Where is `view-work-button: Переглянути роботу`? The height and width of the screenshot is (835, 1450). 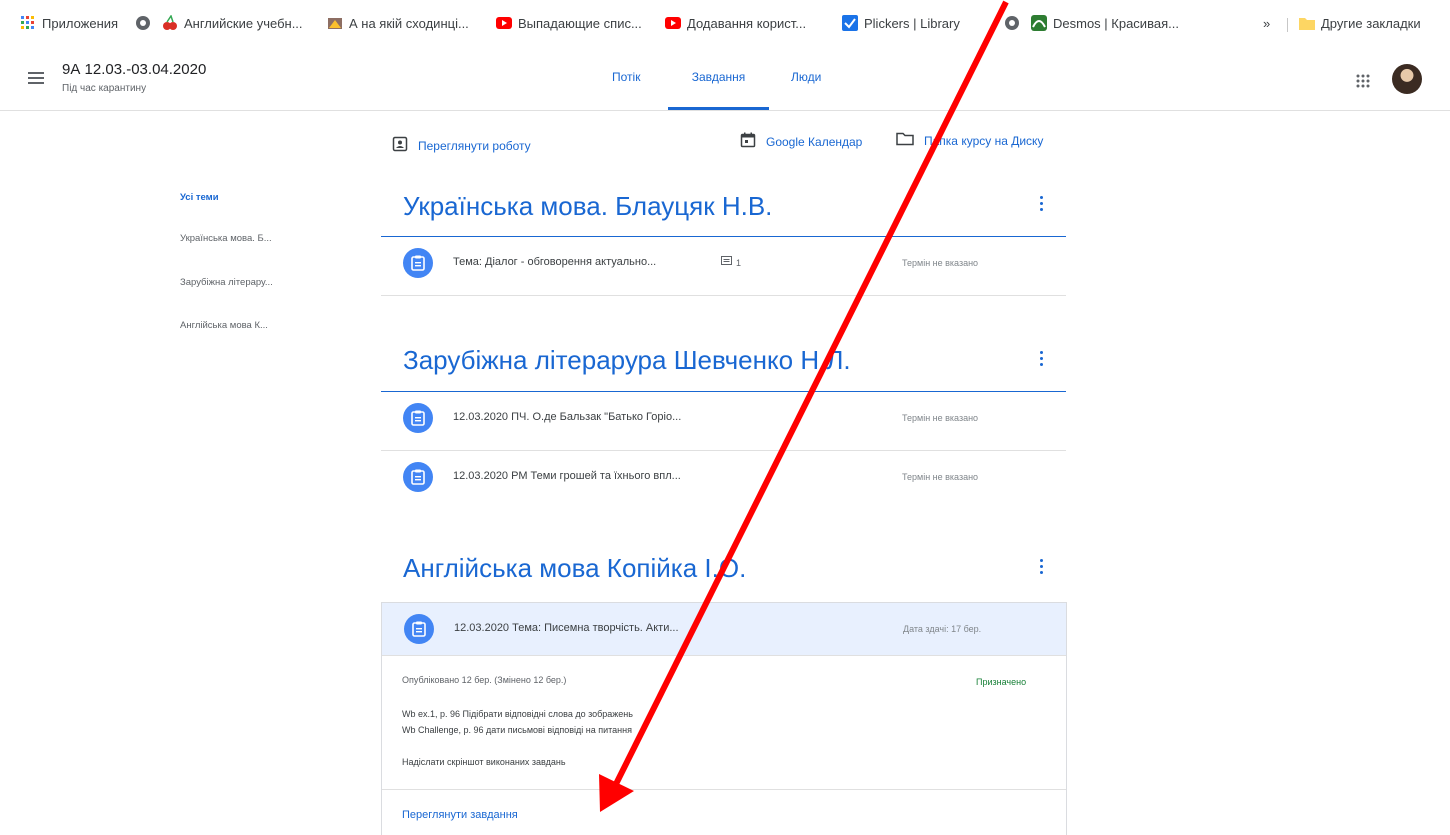
view-work-button: Переглянути роботу is located at coordinates (461, 145).